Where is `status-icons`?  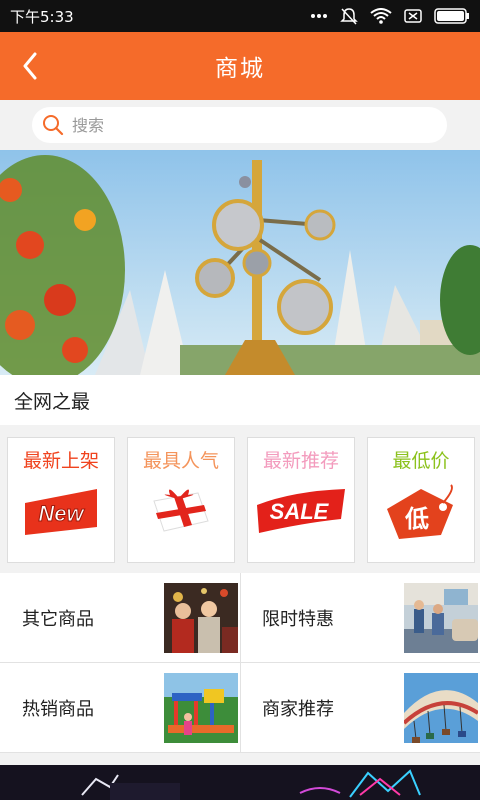
status-icons is located at coordinates (390, 16).